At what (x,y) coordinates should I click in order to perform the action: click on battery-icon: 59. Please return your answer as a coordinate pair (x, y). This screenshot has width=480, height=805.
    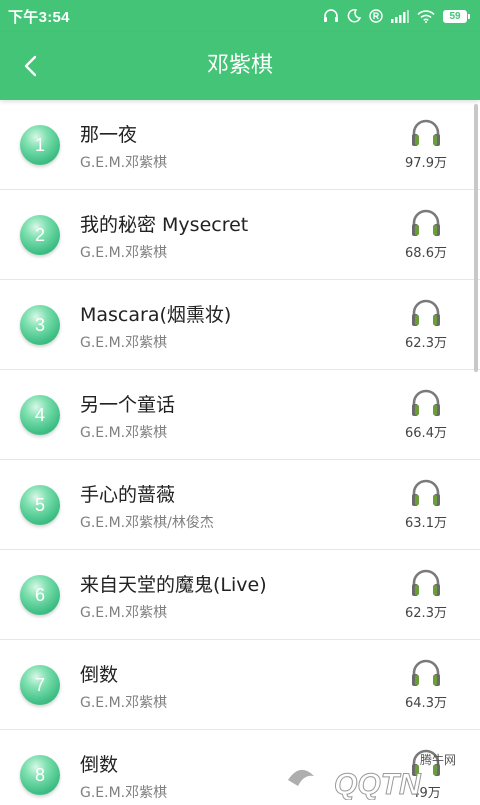
    Looking at the image, I should click on (456, 16).